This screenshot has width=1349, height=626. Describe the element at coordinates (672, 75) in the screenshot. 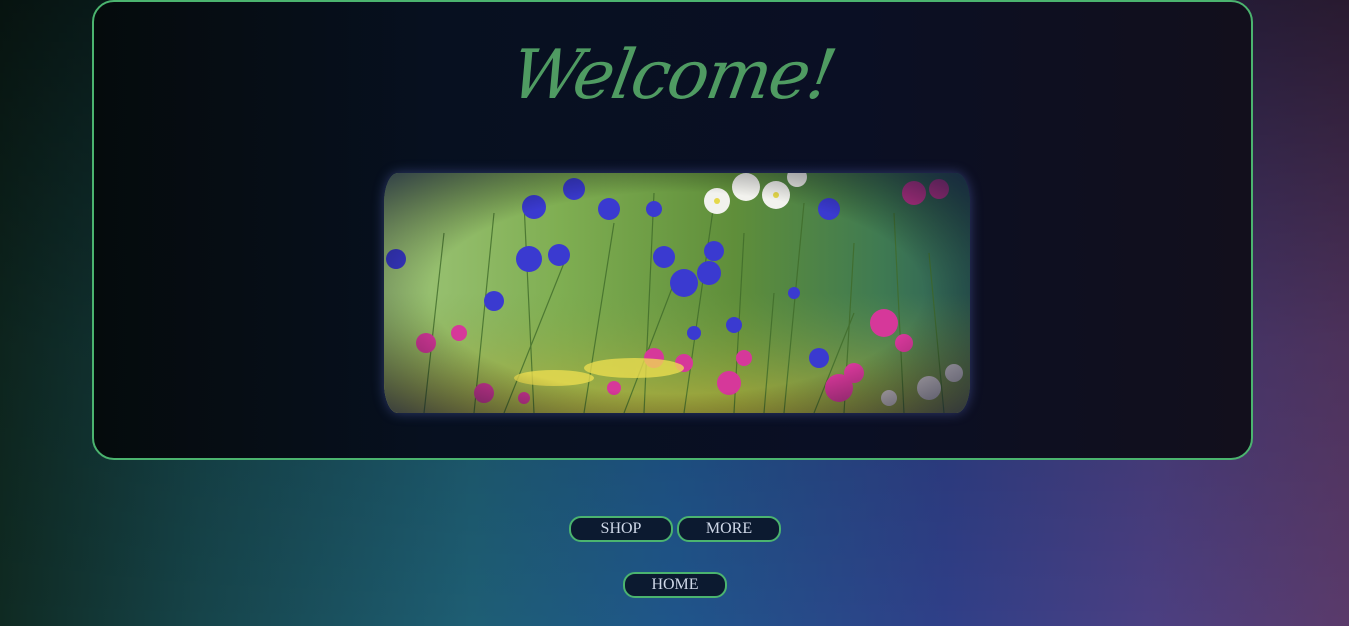

I see `welcome-heading: Welcome!` at that location.